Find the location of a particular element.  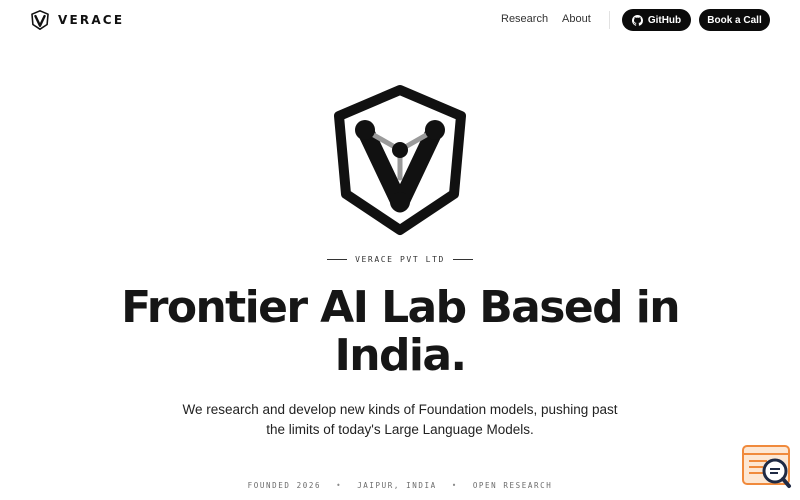

company-name-label: VERACE PVT LTD is located at coordinates (400, 259).